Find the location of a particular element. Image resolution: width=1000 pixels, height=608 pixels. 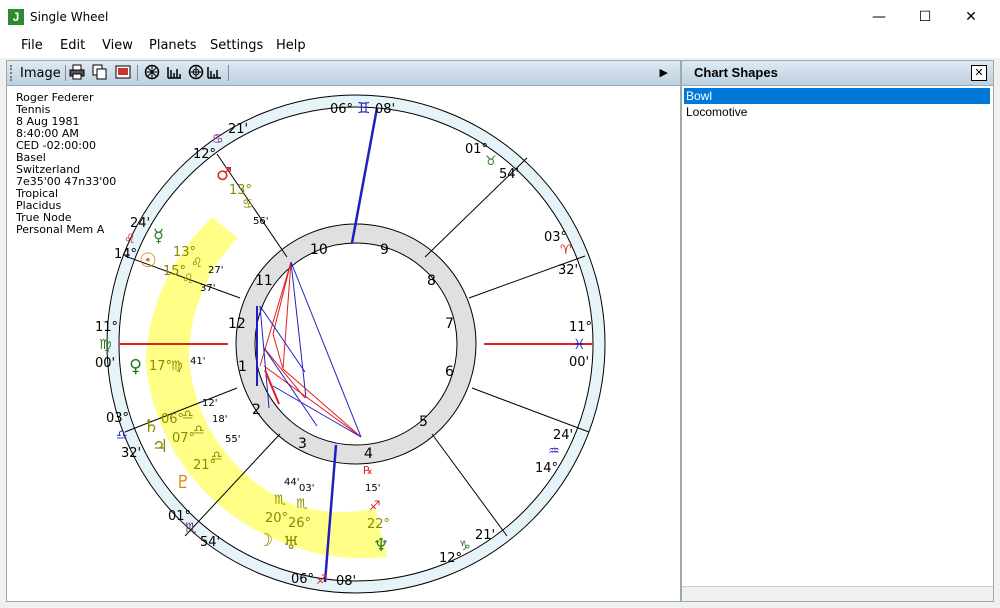

bar-chart-icon is located at coordinates (174, 73).